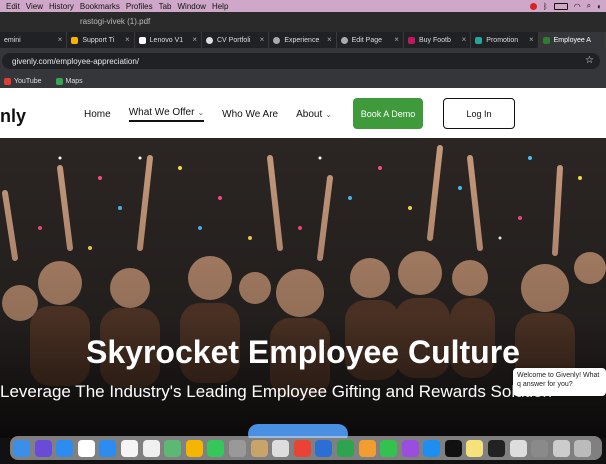  I want to click on tab-label: CV Portfoli, so click(233, 40).